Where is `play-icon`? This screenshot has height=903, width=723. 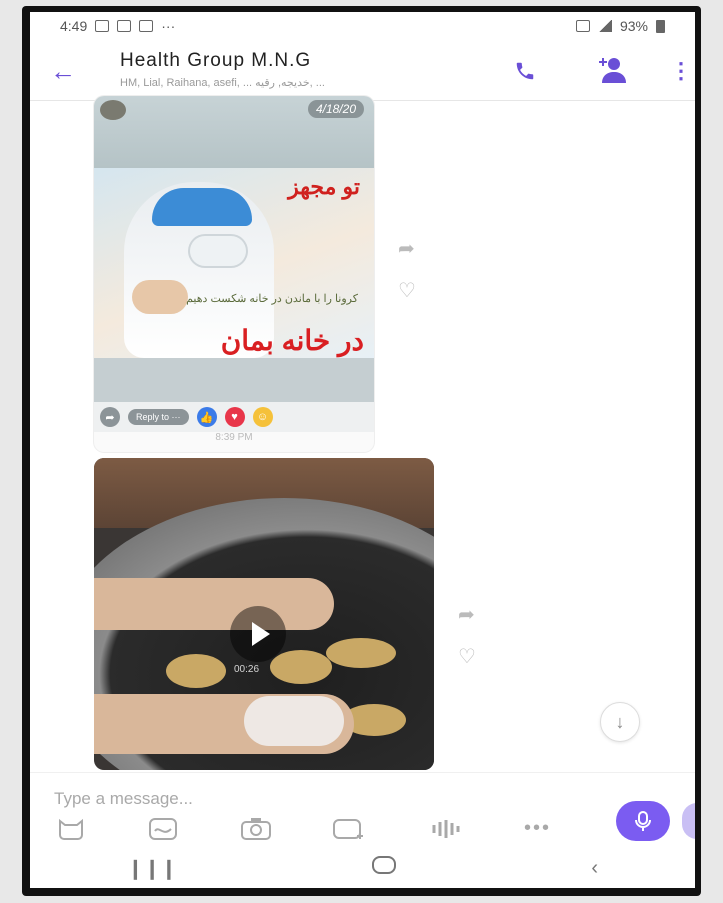 play-icon is located at coordinates (261, 634).